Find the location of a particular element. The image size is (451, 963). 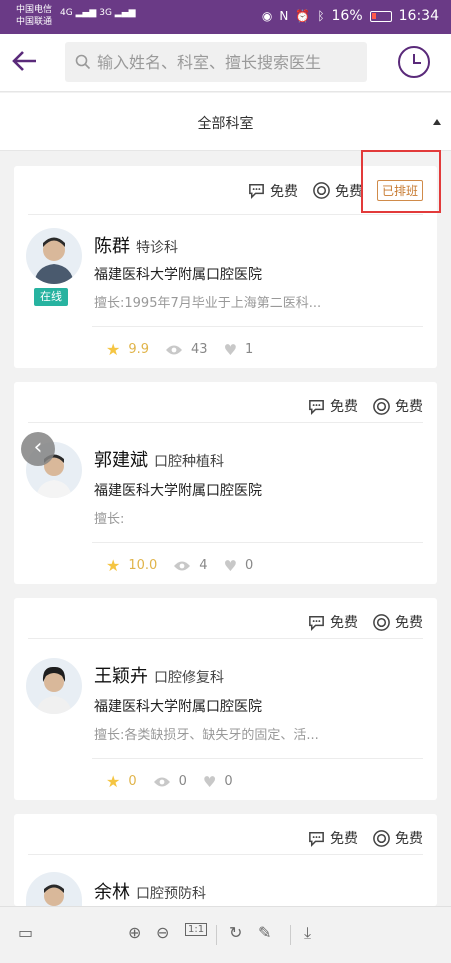

doctor-name-line: 陈群 特诊科 is located at coordinates (136, 245).